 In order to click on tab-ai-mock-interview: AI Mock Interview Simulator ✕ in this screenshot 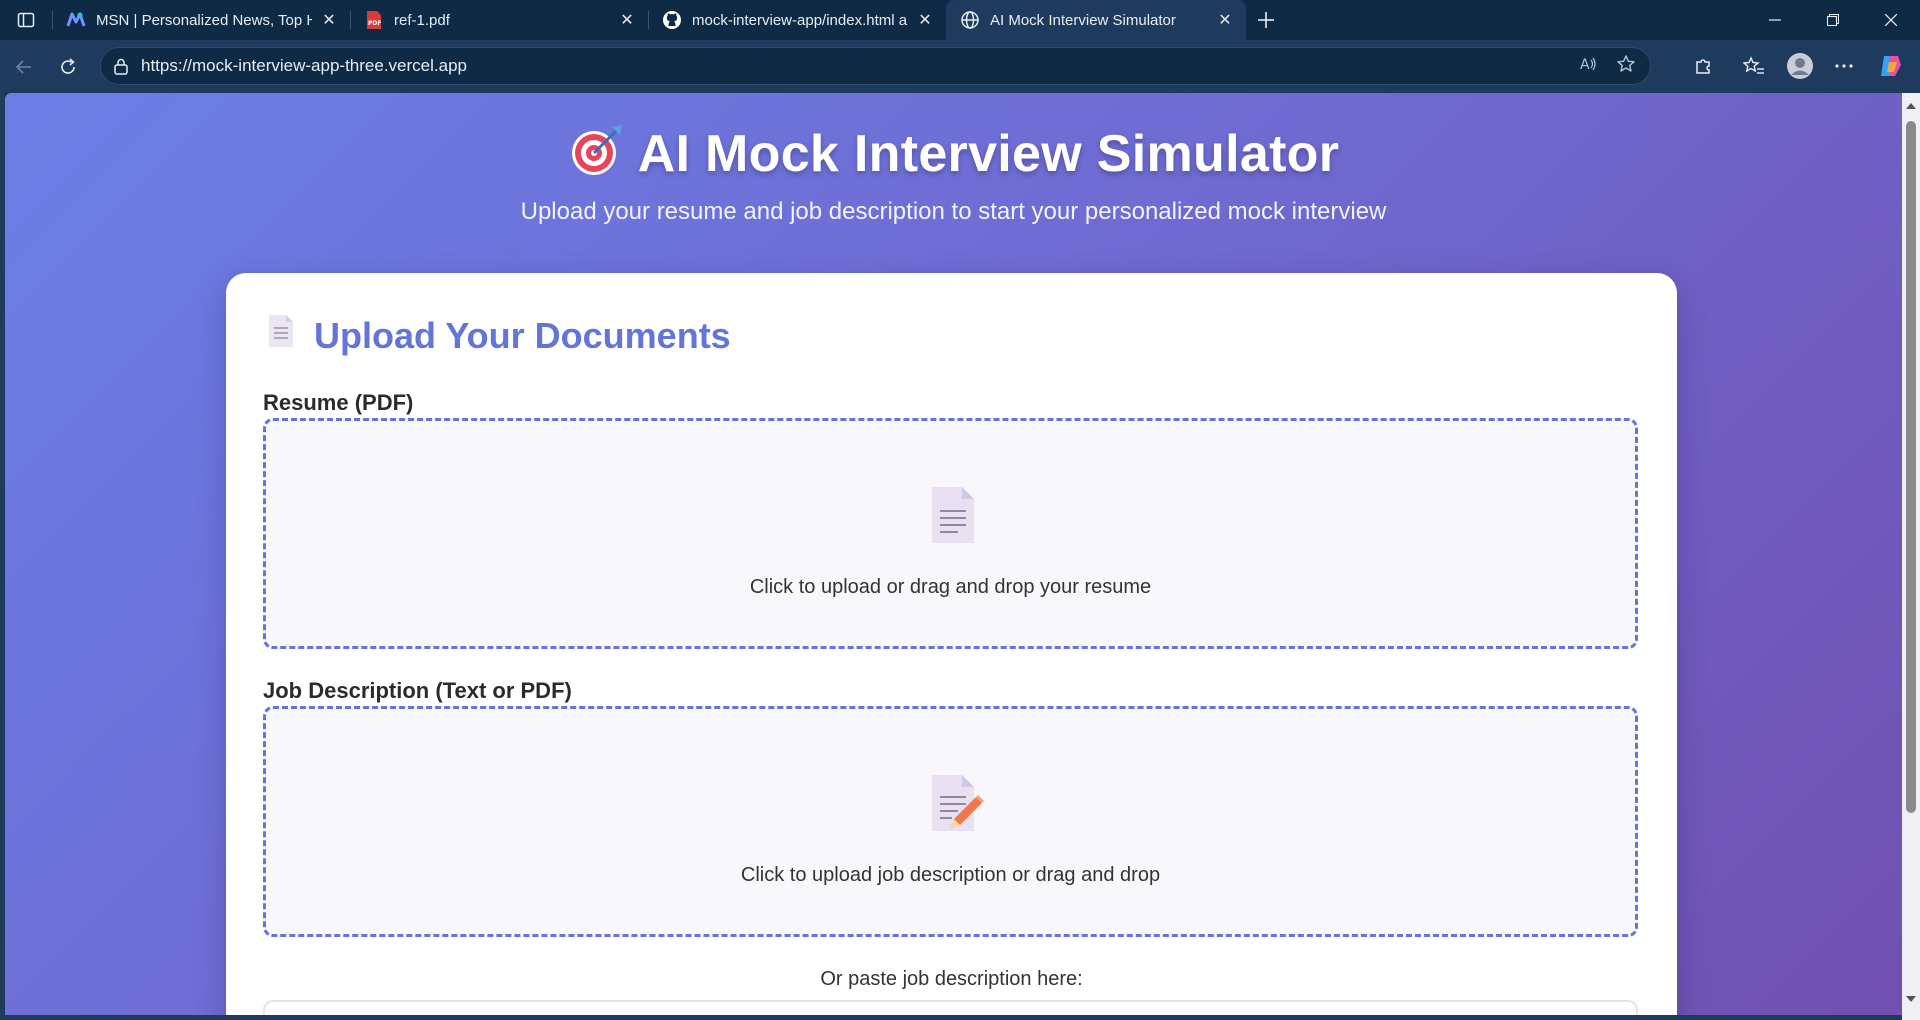, I will do `click(1096, 20)`.